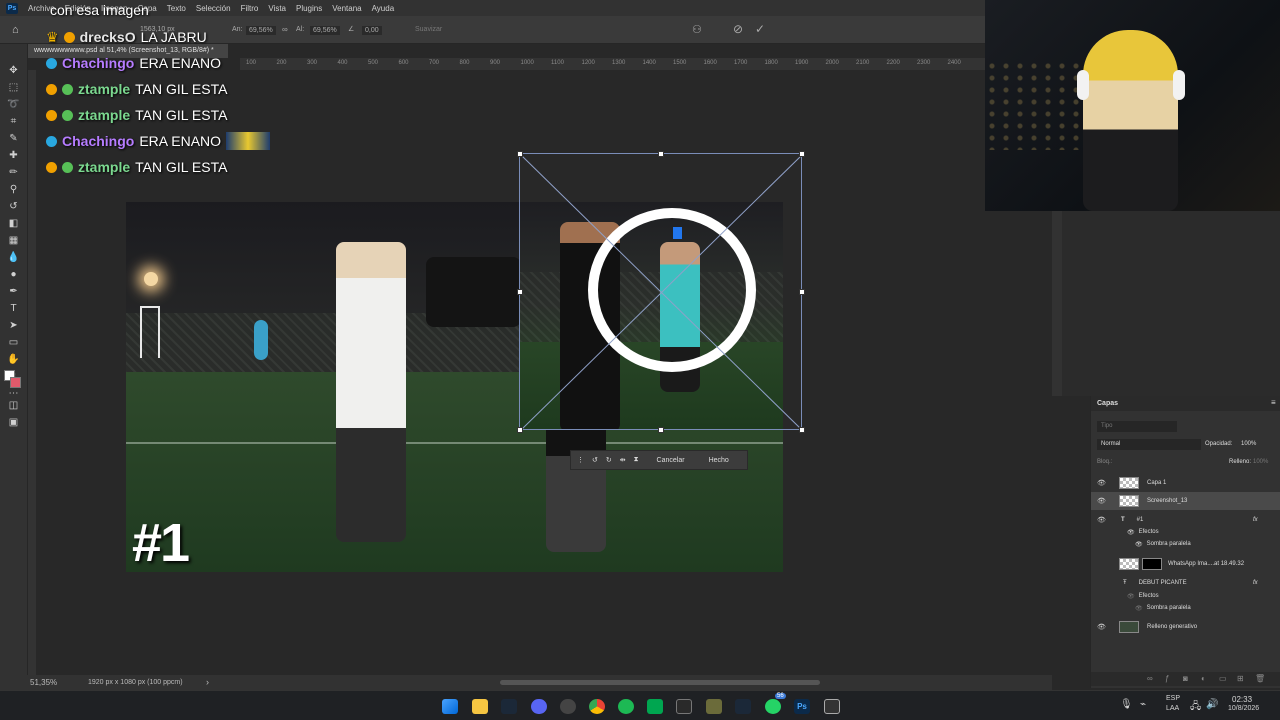 Image resolution: width=1280 pixels, height=720 pixels. I want to click on network-icon: 🖧, so click(1195, 707).